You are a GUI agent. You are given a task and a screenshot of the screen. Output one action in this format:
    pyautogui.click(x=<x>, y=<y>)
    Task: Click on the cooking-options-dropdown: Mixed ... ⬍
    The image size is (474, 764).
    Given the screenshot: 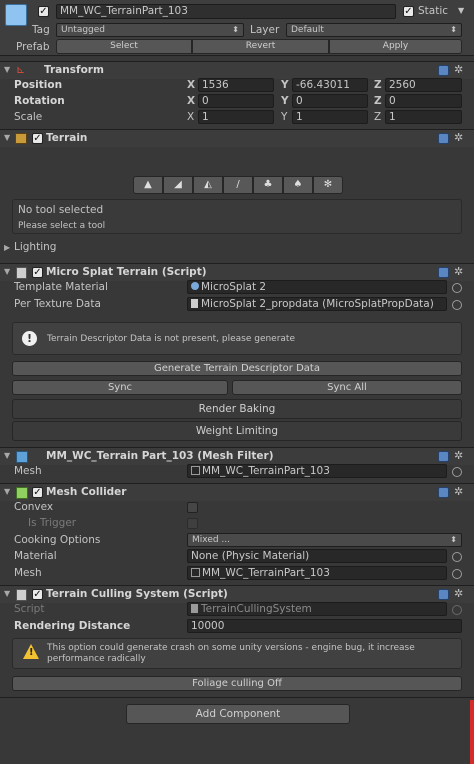 What is the action you would take?
    pyautogui.click(x=324, y=540)
    